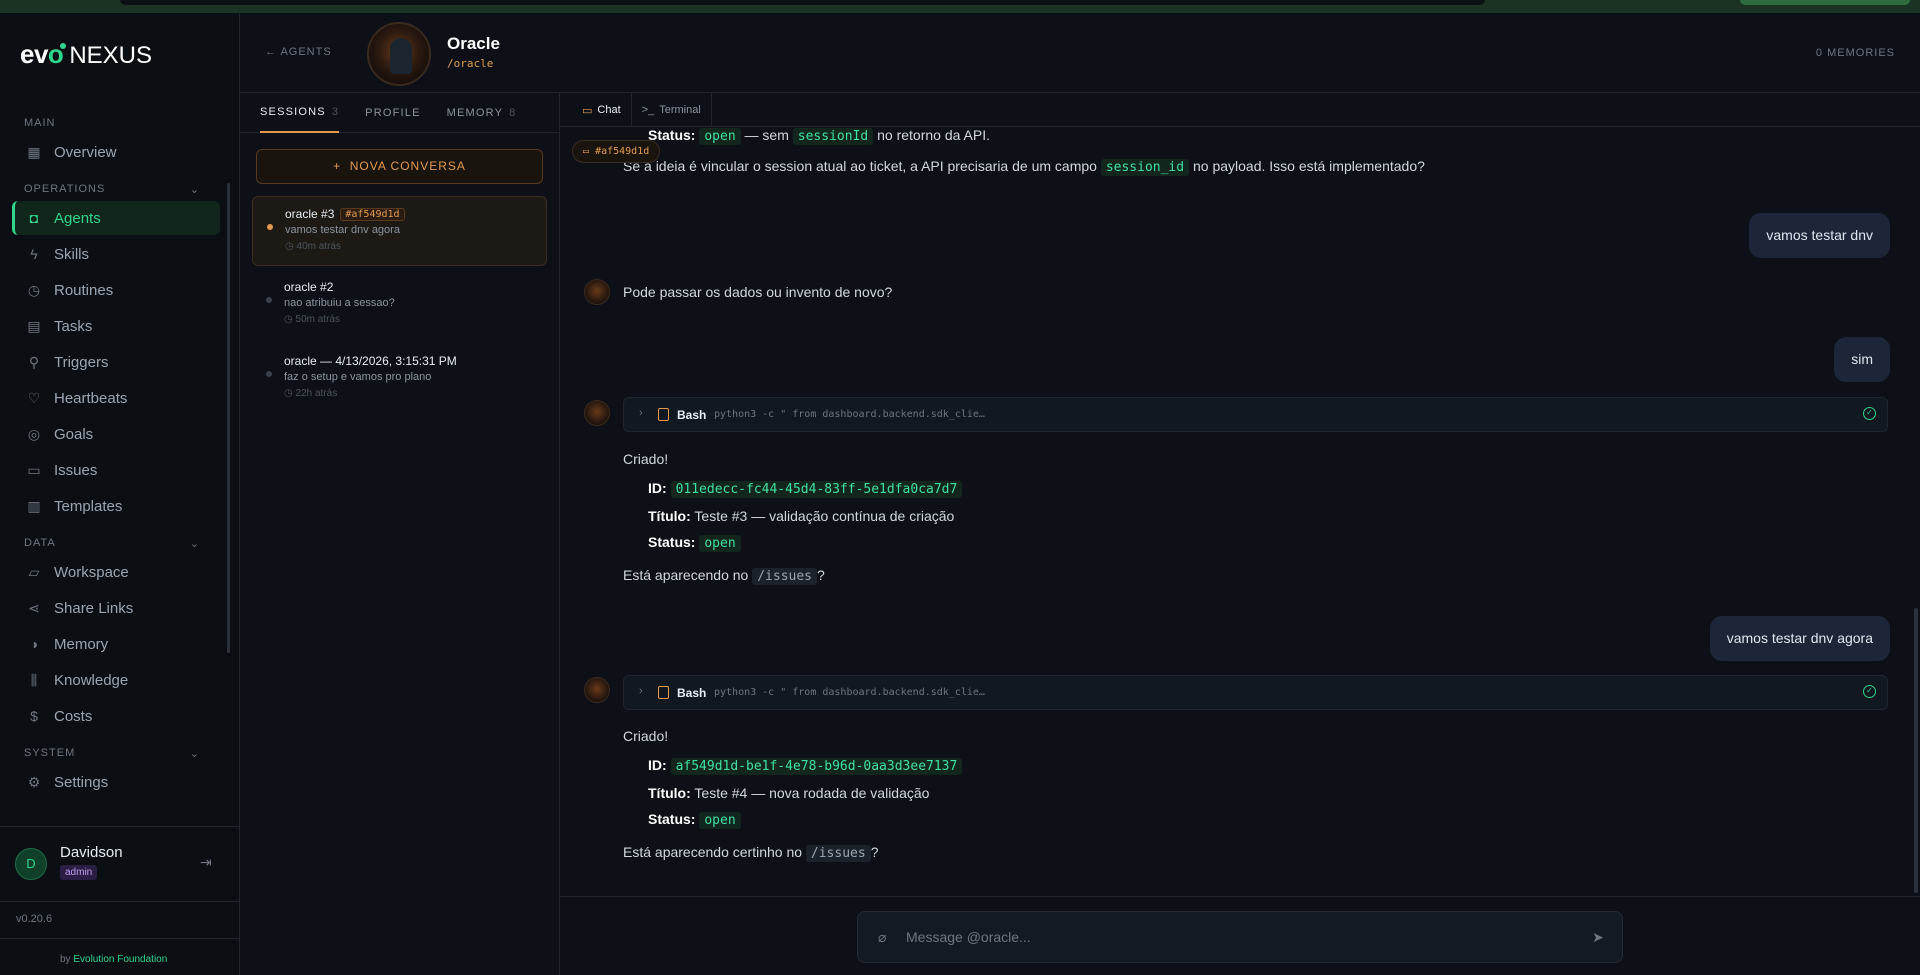  What do you see at coordinates (1799, 638) in the screenshot?
I see `user-message: vamos testar dnv agora` at bounding box center [1799, 638].